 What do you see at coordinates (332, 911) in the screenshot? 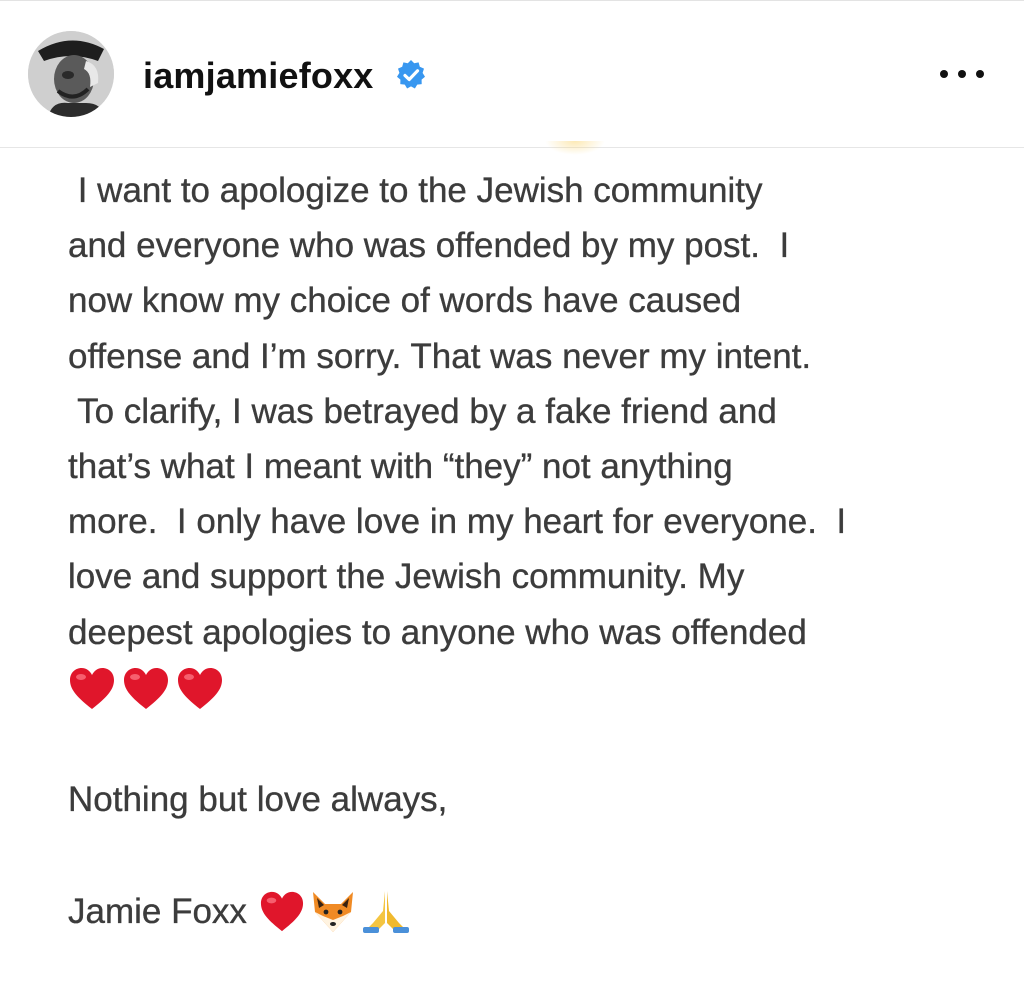
I see `fox-face-icon` at bounding box center [332, 911].